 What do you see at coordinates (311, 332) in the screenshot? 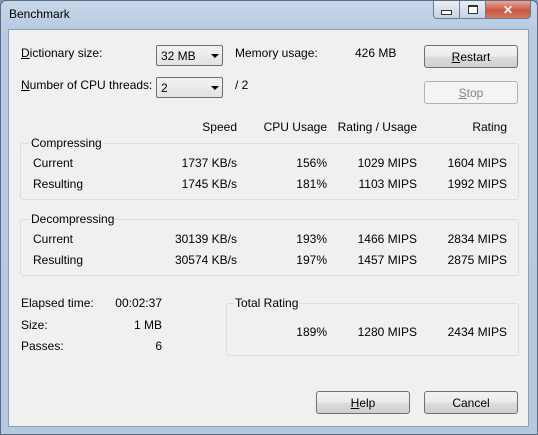
I see `total-cpu-usage-value: 189%` at bounding box center [311, 332].